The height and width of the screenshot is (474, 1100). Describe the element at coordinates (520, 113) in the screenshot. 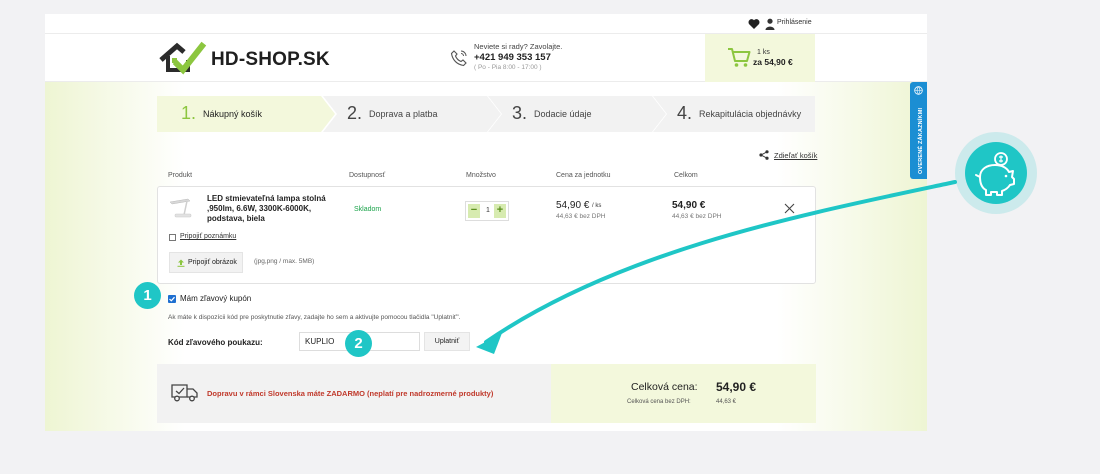

I see `step-number: 3.` at that location.